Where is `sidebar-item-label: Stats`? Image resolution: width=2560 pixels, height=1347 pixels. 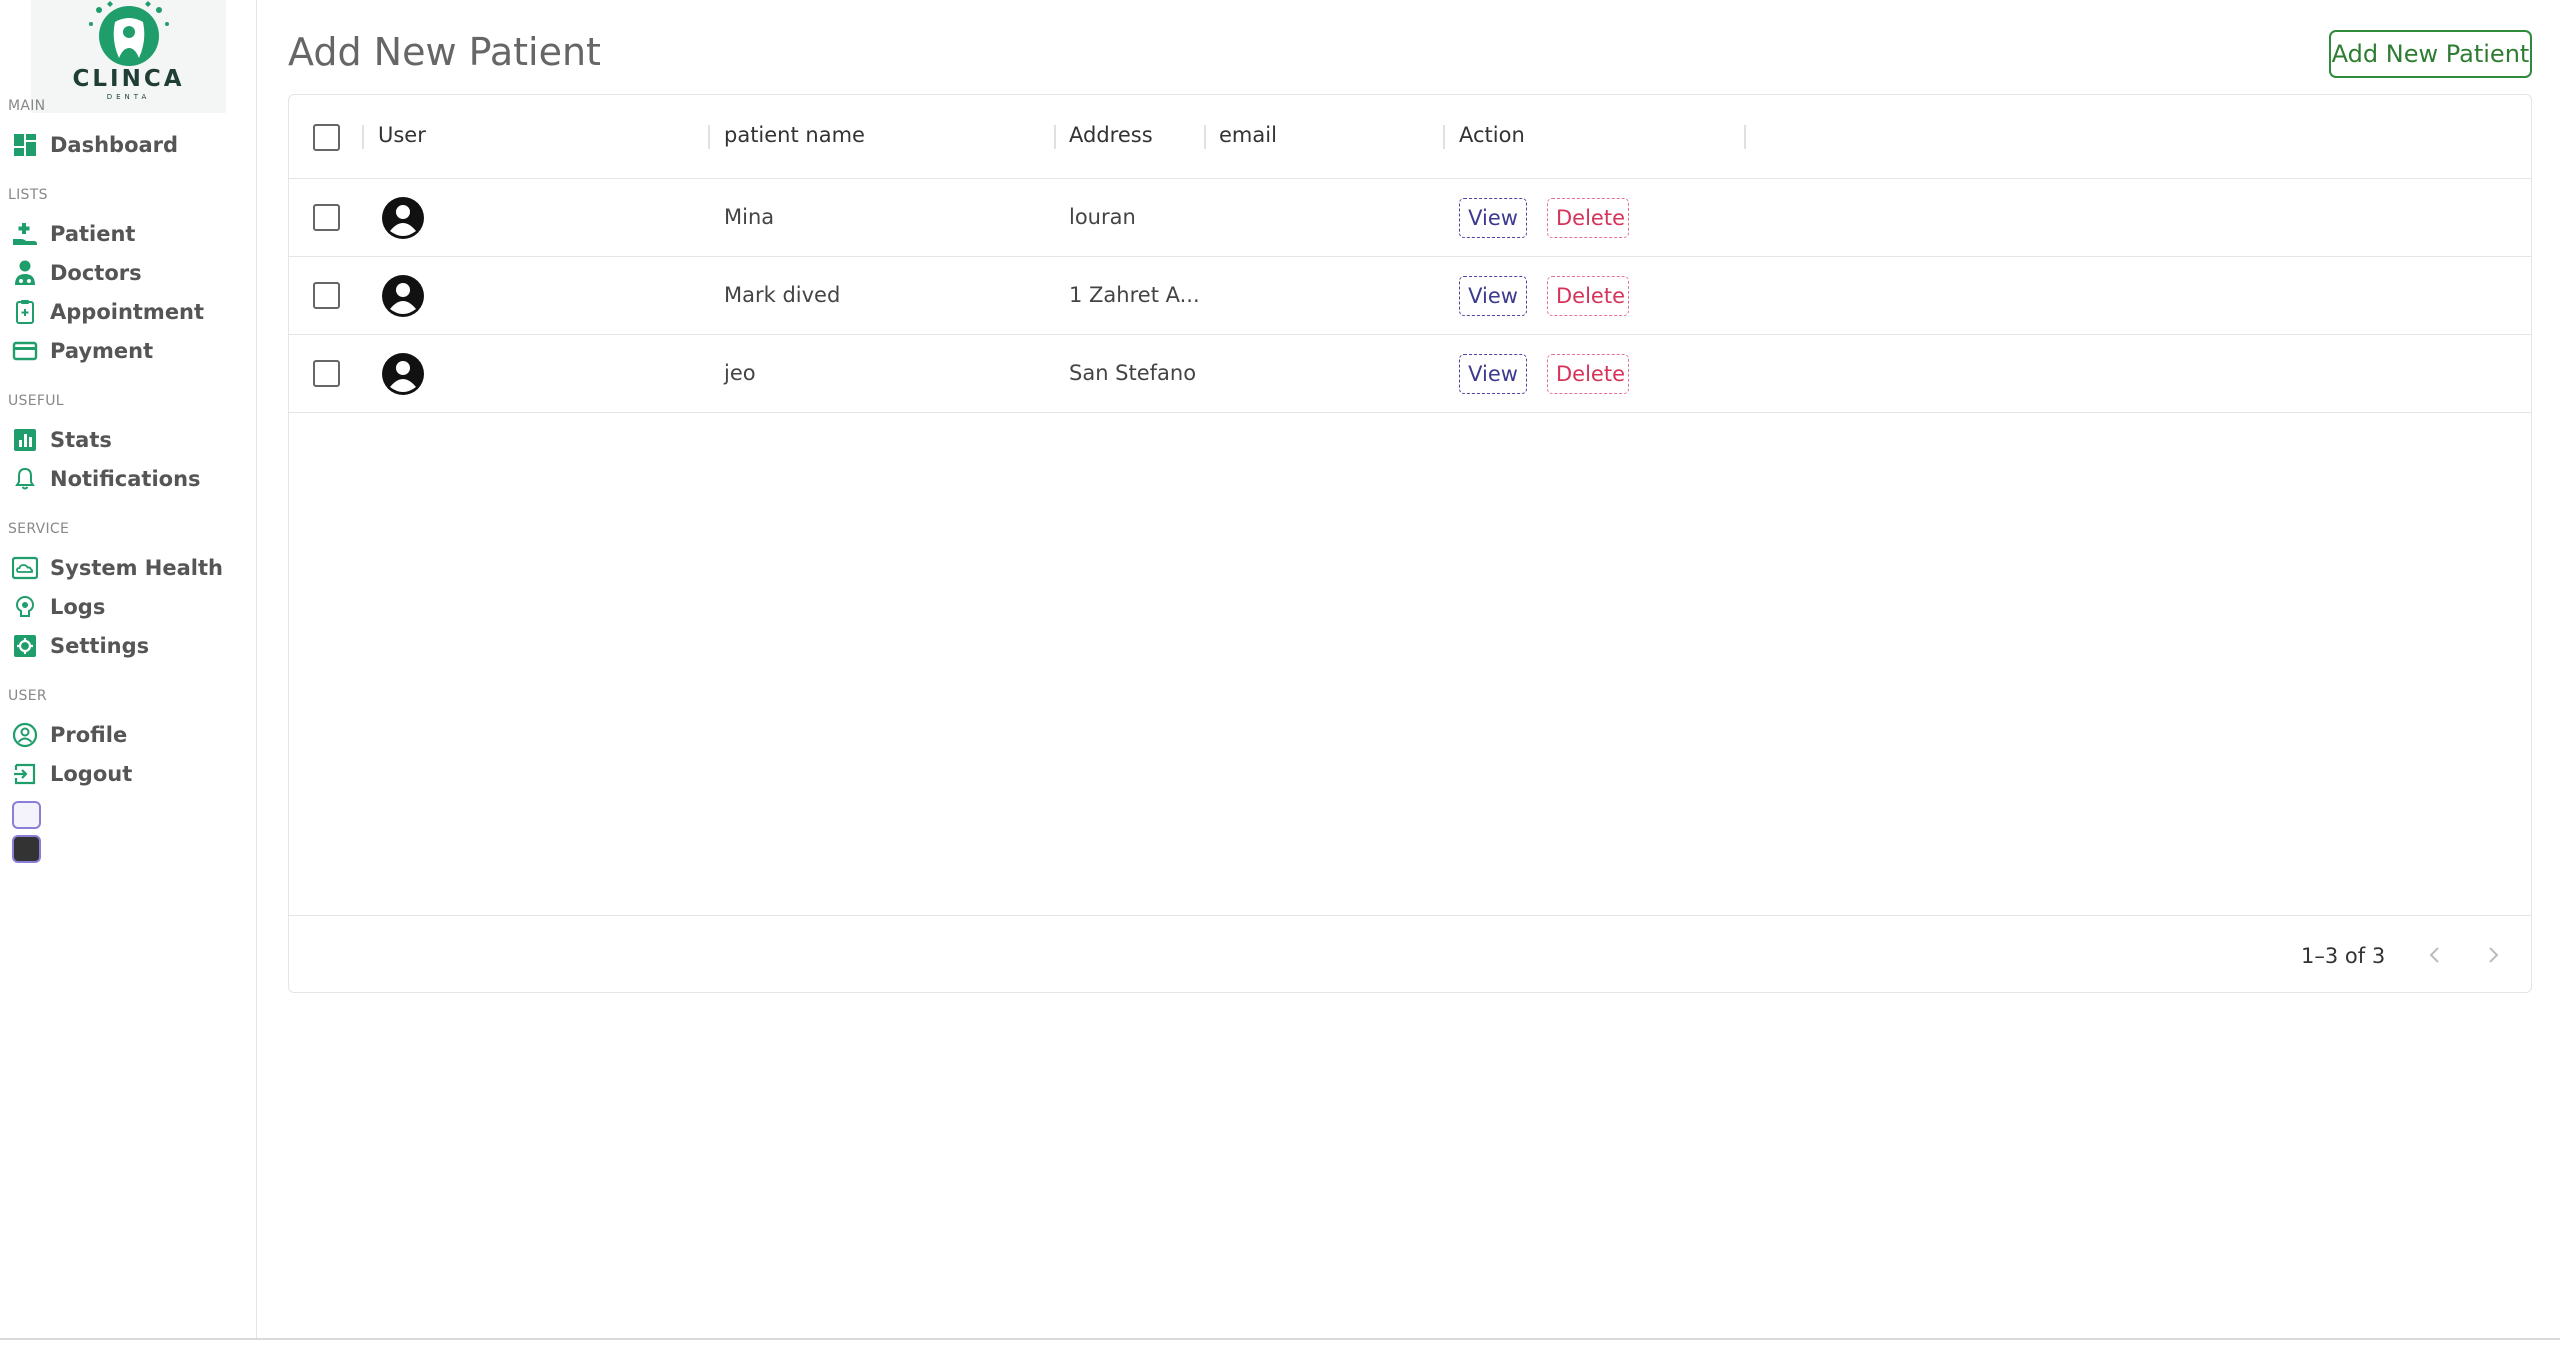 sidebar-item-label: Stats is located at coordinates (81, 440).